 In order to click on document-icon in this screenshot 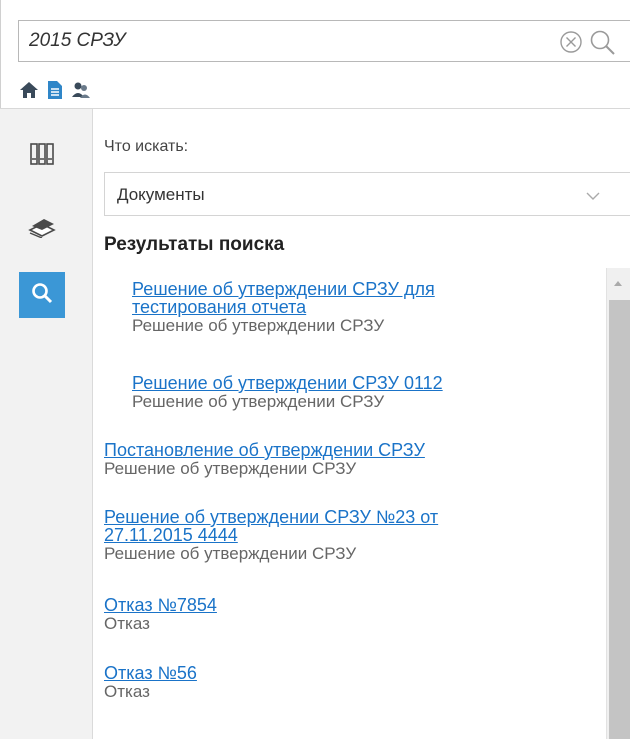, I will do `click(55, 90)`.